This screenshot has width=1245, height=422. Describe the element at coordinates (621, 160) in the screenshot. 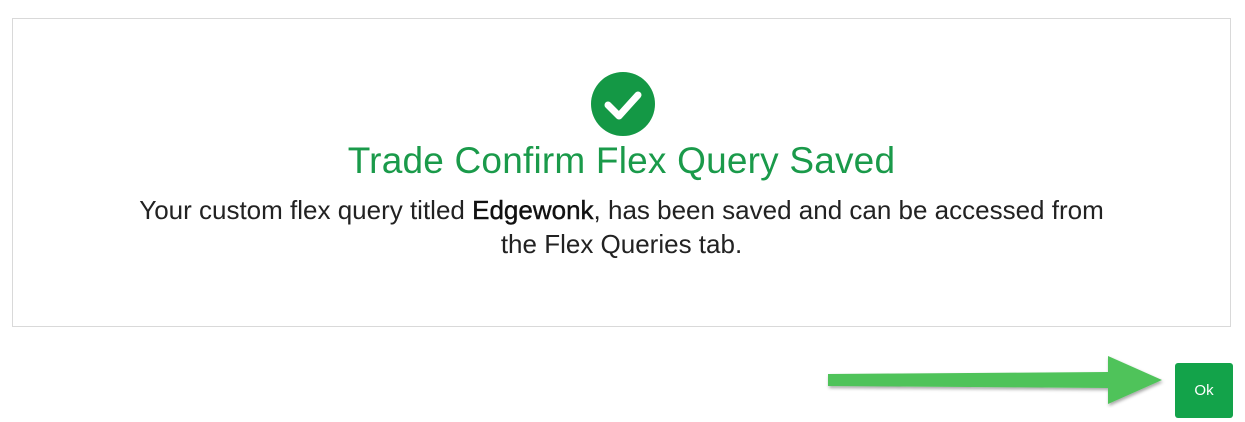

I see `dialog-title: Trade Confirm Flex Query Saved` at that location.